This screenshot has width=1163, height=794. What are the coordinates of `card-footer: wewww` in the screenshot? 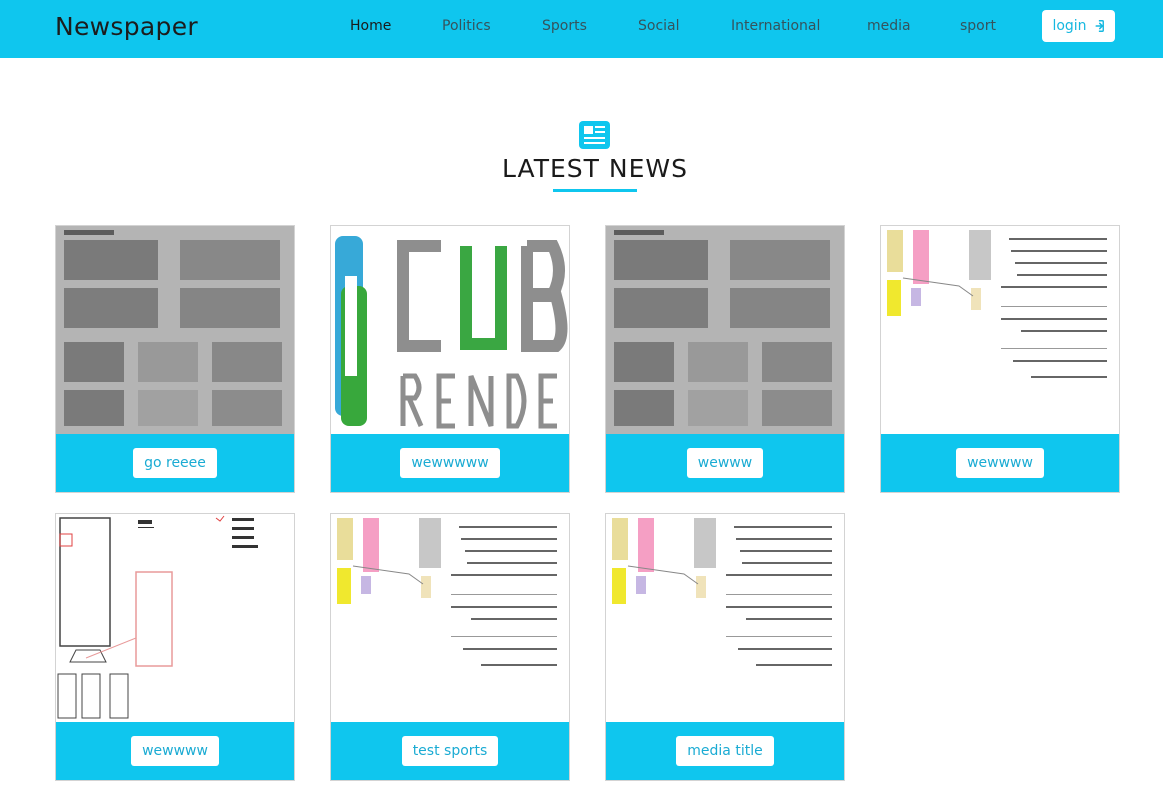 It's located at (725, 463).